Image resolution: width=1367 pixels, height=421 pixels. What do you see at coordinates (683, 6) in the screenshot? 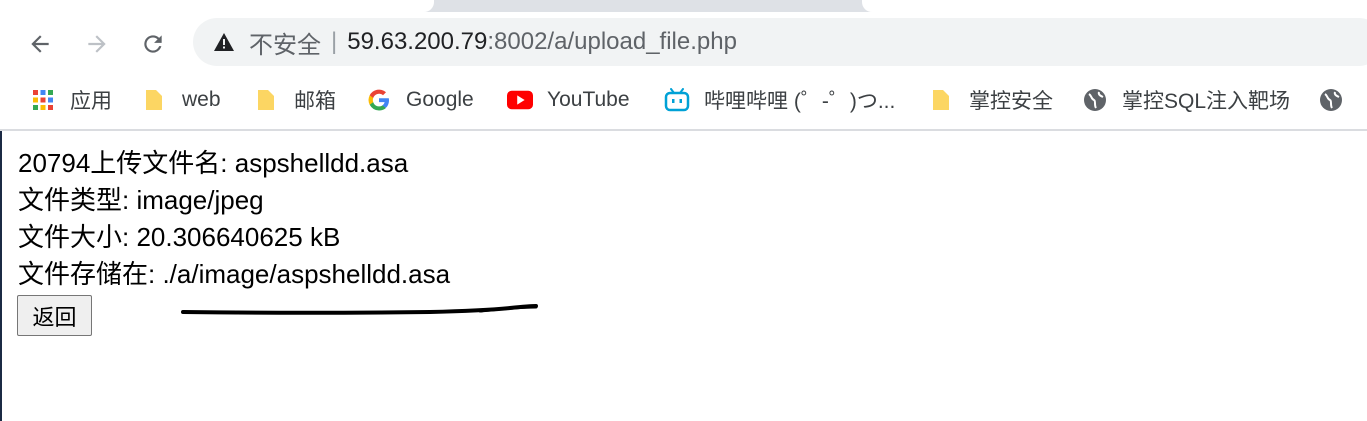
I see `tab-strip` at bounding box center [683, 6].